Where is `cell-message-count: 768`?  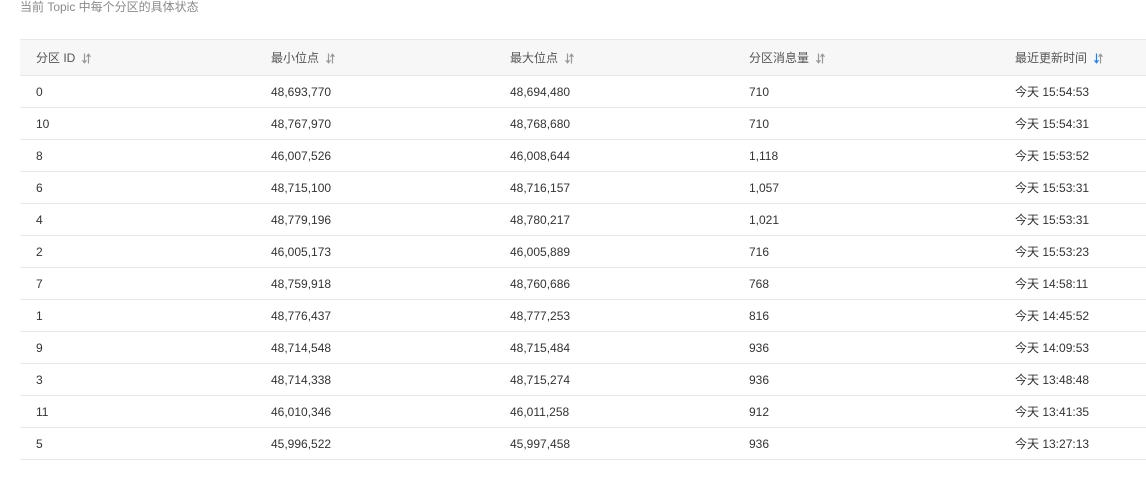
cell-message-count: 768 is located at coordinates (882, 283).